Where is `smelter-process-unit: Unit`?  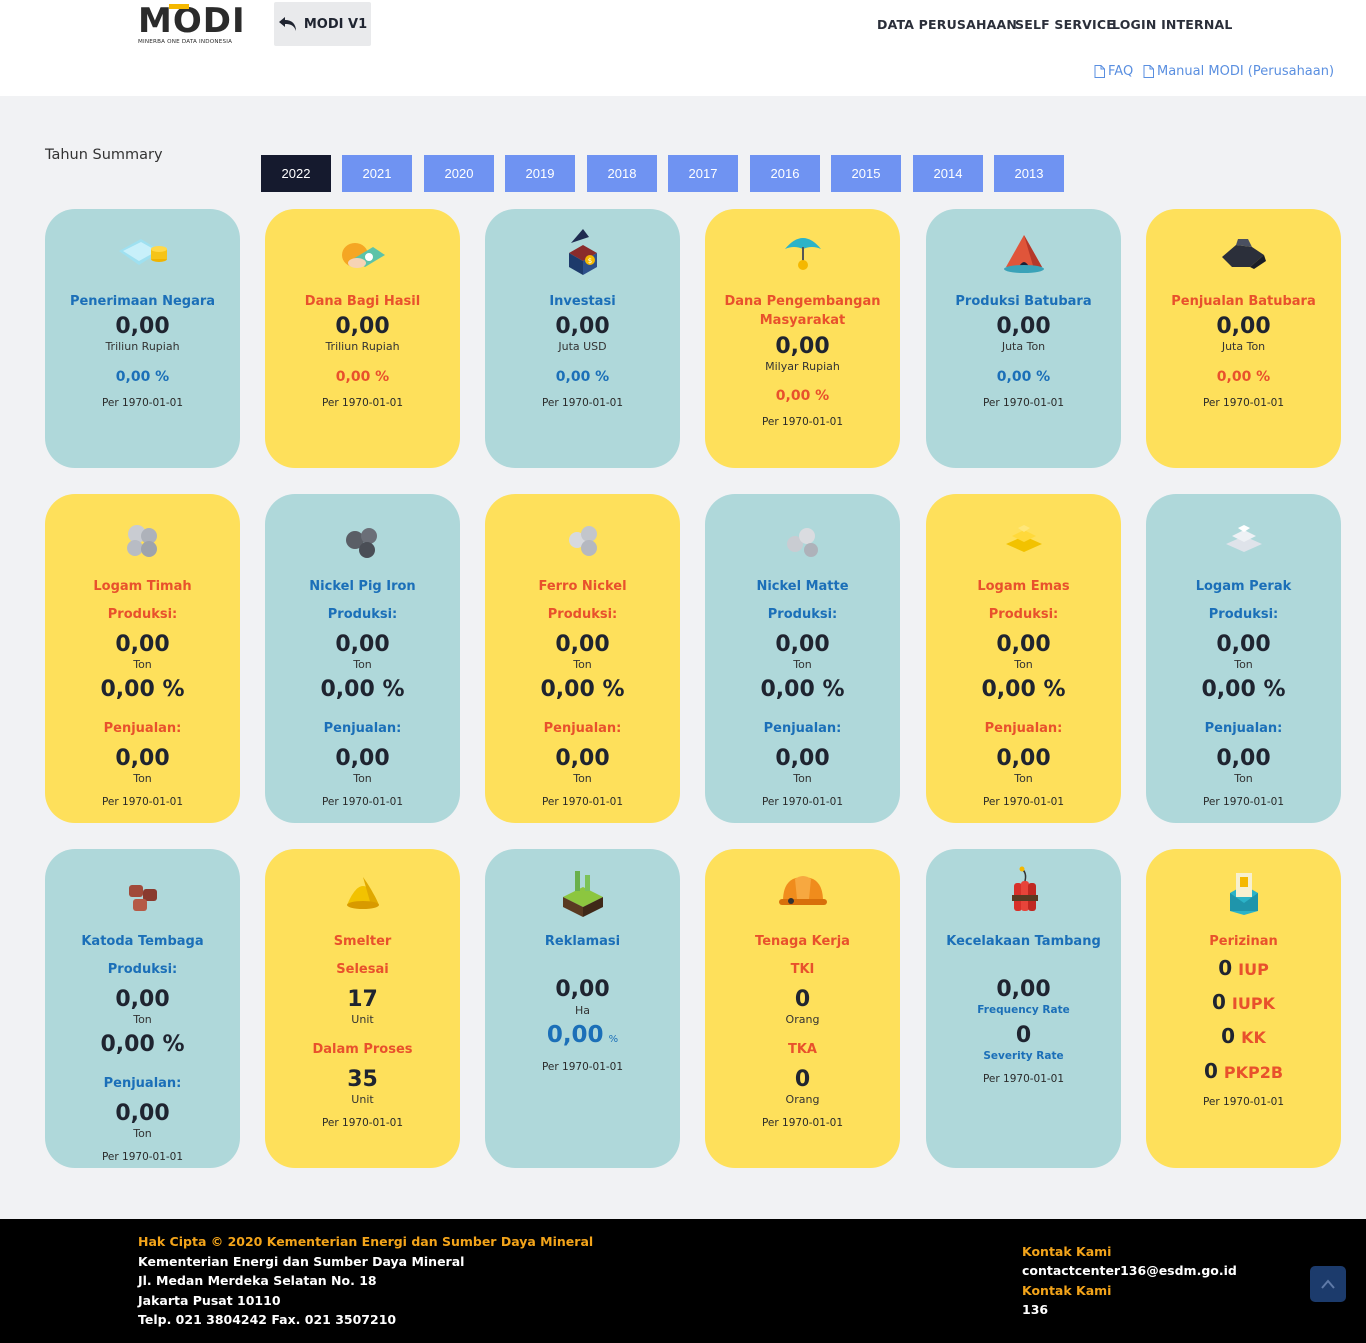 smelter-process-unit: Unit is located at coordinates (362, 1099).